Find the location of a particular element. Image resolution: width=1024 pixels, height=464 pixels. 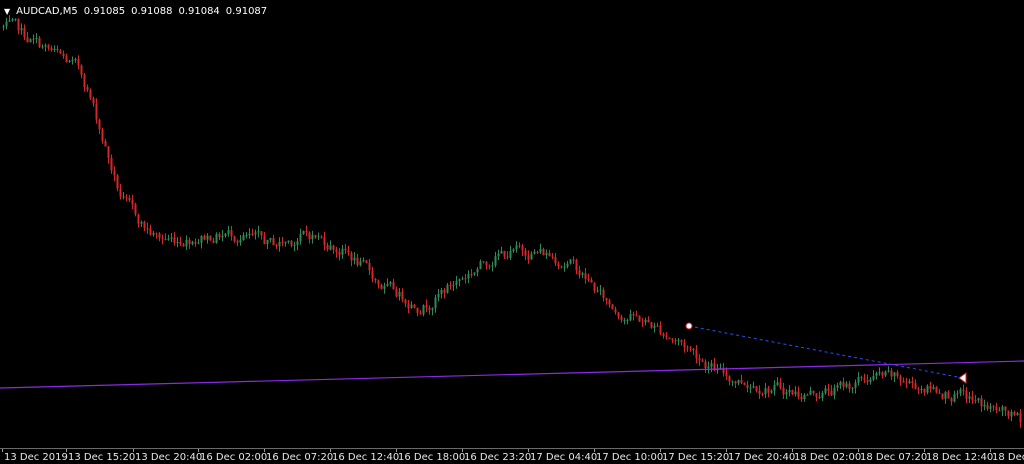

time-axis-label: 13 Dec 2019 is located at coordinates (36, 457).